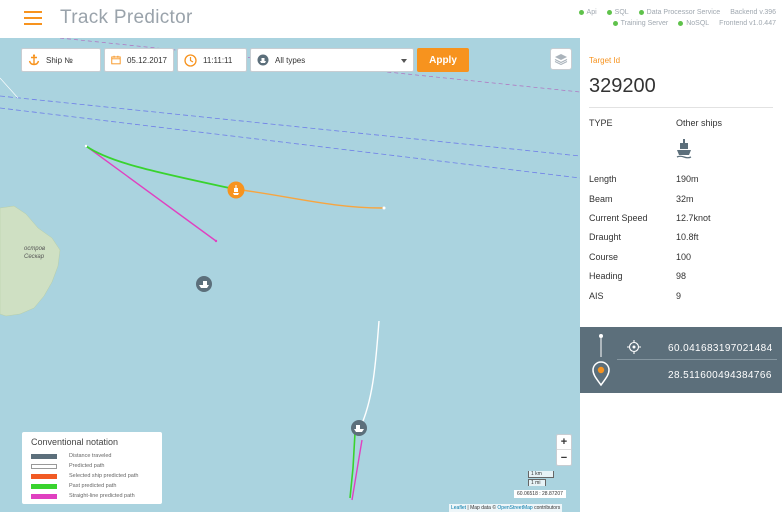 Image resolution: width=782 pixels, height=512 pixels. What do you see at coordinates (75, 442) in the screenshot?
I see `legend-title: Conventional notation` at bounding box center [75, 442].